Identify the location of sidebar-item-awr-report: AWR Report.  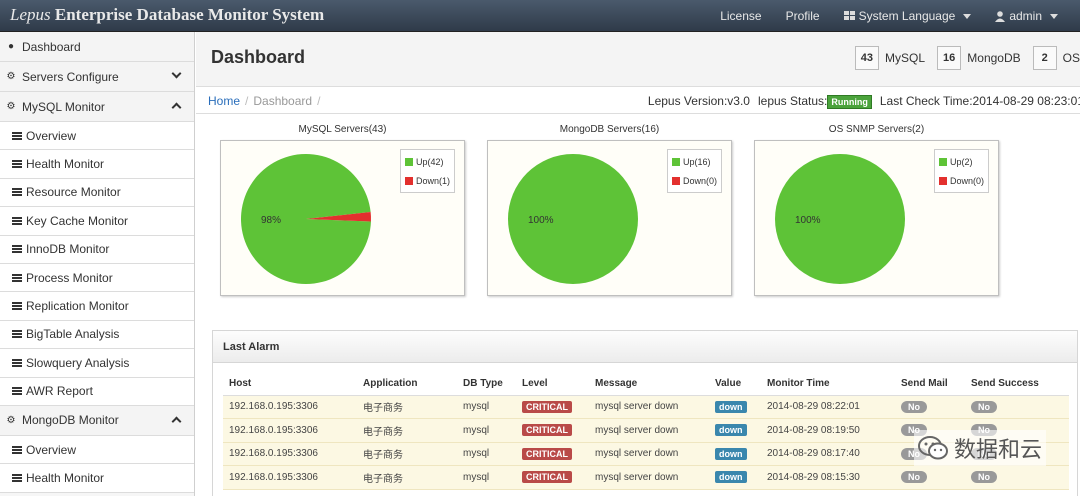
(97, 391).